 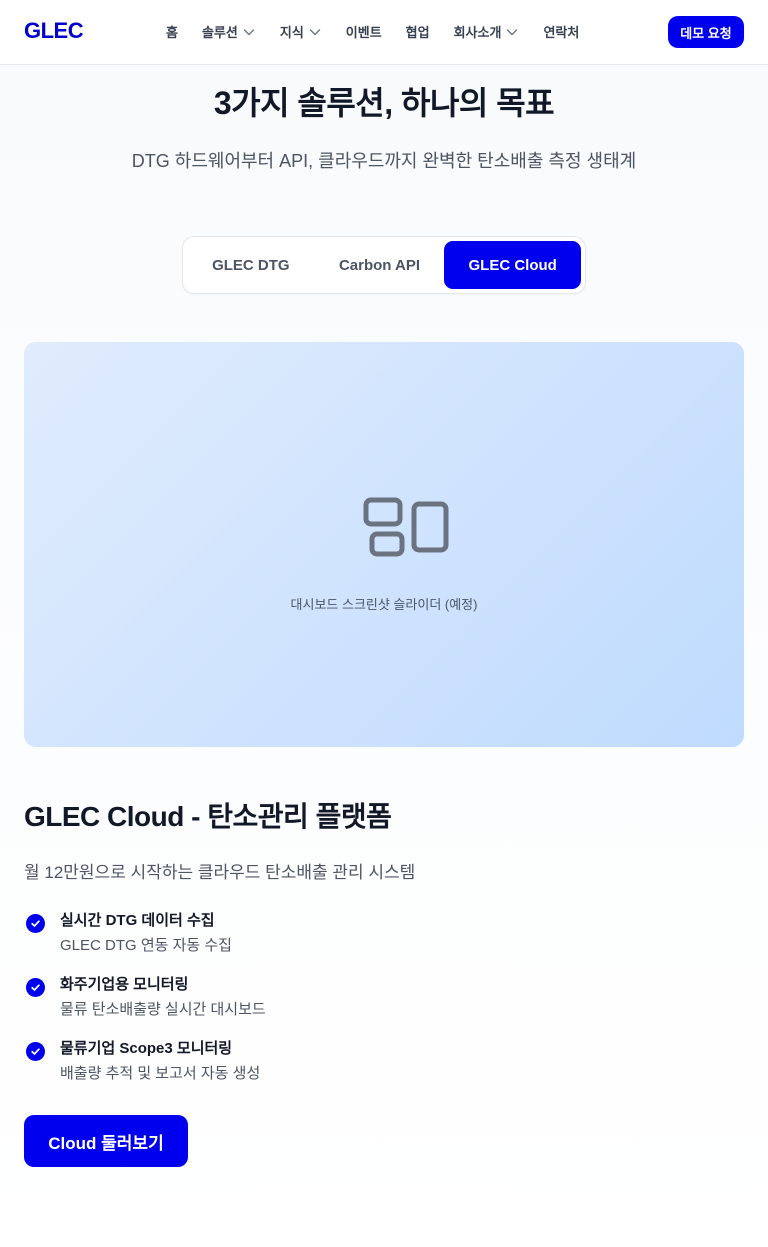 What do you see at coordinates (106, 1141) in the screenshot?
I see `cloud-explore-button: Cloud 둘러보기` at bounding box center [106, 1141].